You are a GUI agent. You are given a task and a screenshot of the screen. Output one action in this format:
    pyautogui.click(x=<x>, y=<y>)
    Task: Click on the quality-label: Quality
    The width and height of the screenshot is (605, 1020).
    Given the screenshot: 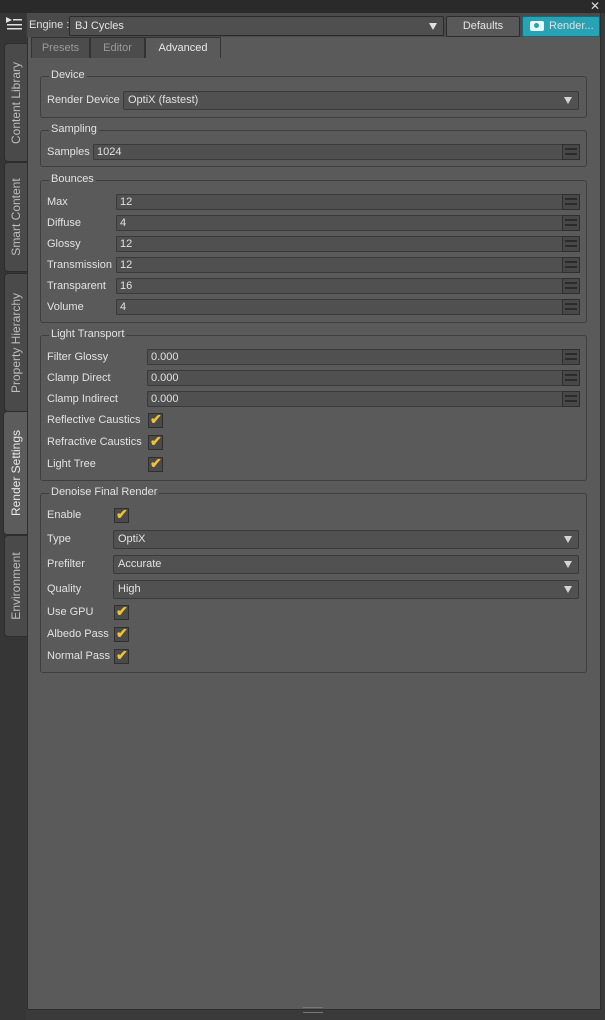 What is the action you would take?
    pyautogui.click(x=64, y=589)
    